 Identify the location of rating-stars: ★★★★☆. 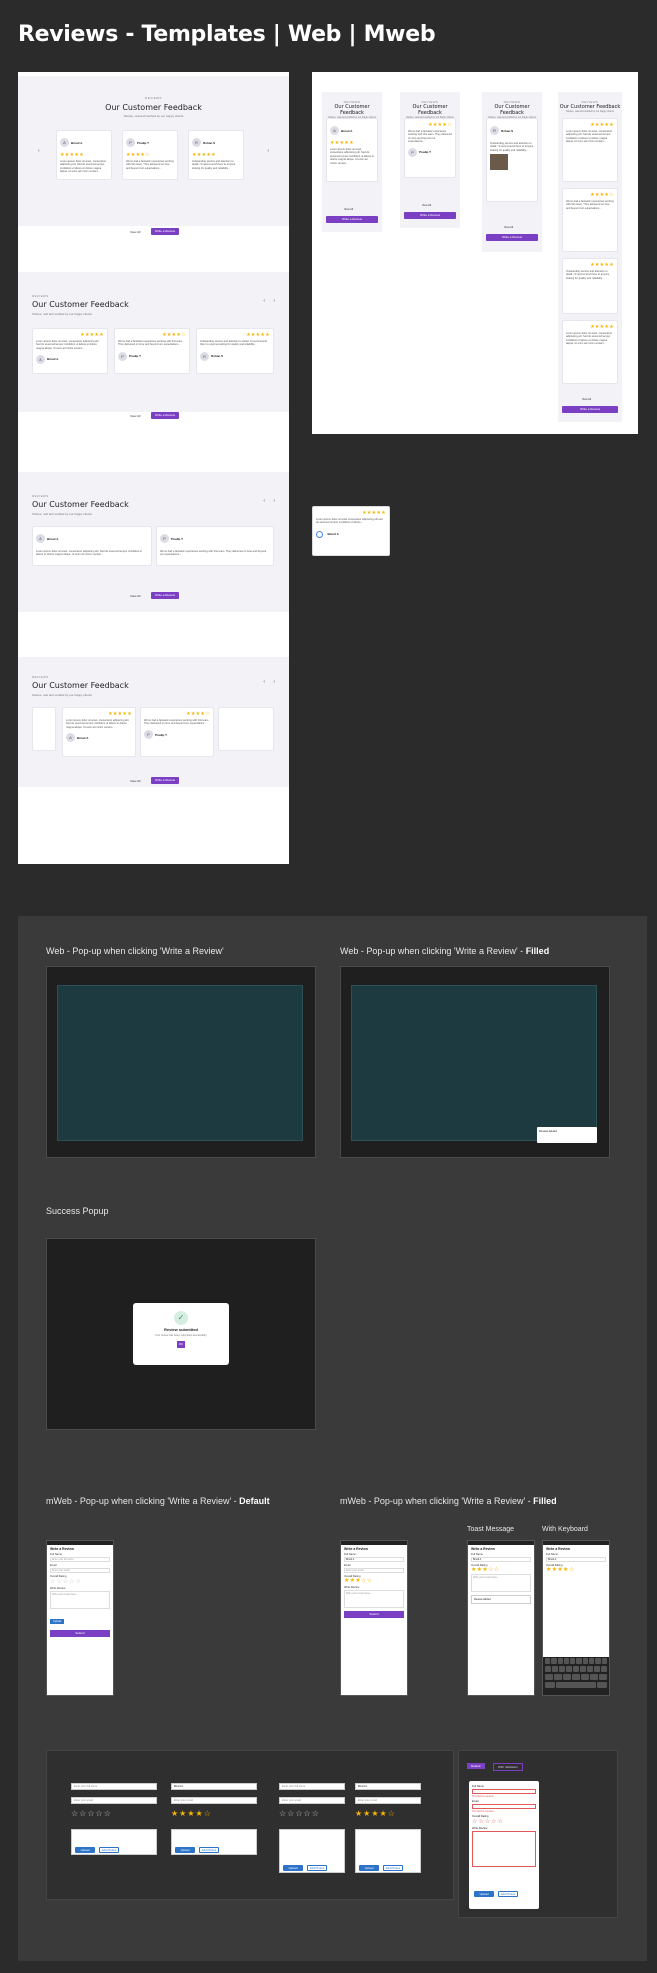
(138, 155).